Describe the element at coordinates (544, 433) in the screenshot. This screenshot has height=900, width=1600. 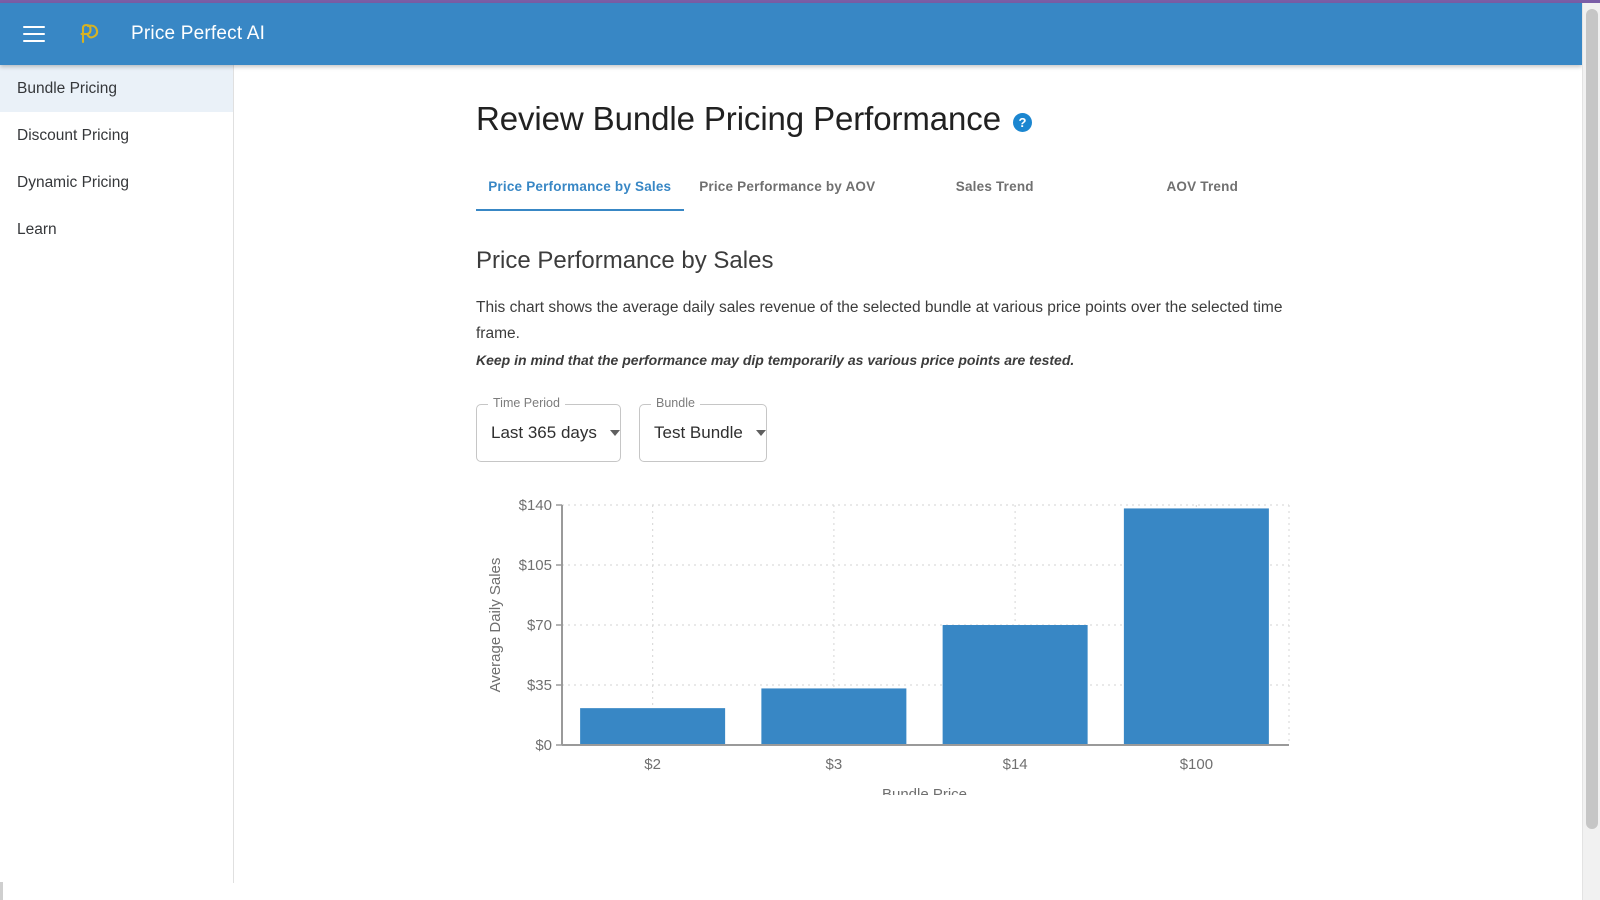
I see `time-period-select-value: Last 365 days` at that location.